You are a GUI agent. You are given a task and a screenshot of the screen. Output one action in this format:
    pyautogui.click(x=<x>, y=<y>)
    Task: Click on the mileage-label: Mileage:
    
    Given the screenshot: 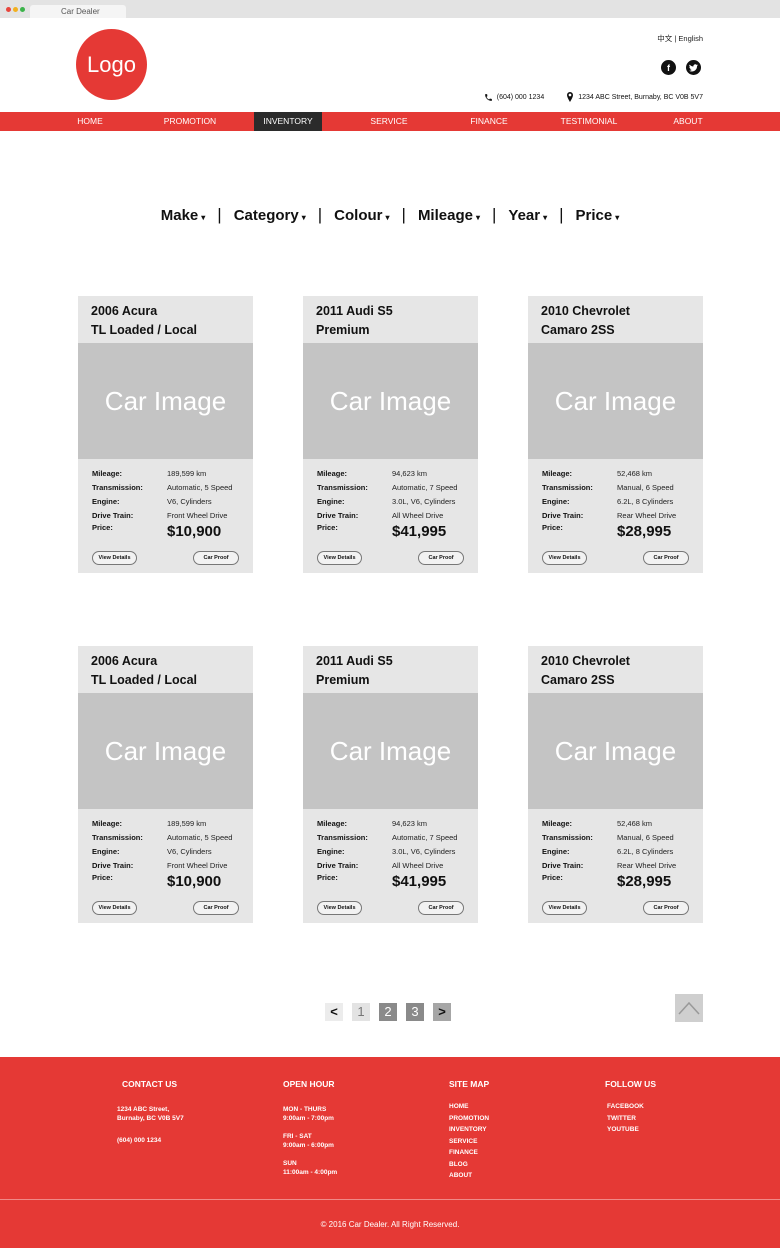 What is the action you would take?
    pyautogui.click(x=107, y=473)
    